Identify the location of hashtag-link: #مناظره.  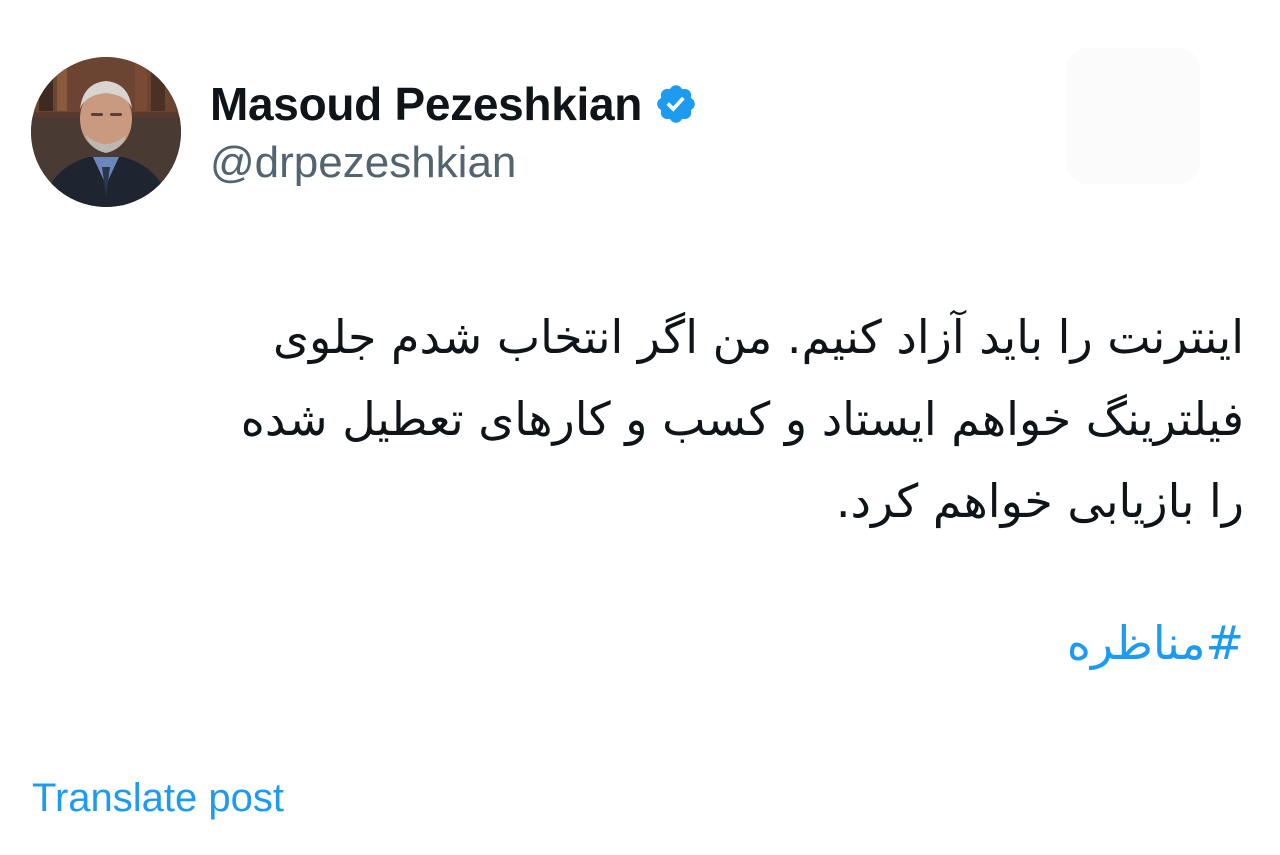
(1155, 643).